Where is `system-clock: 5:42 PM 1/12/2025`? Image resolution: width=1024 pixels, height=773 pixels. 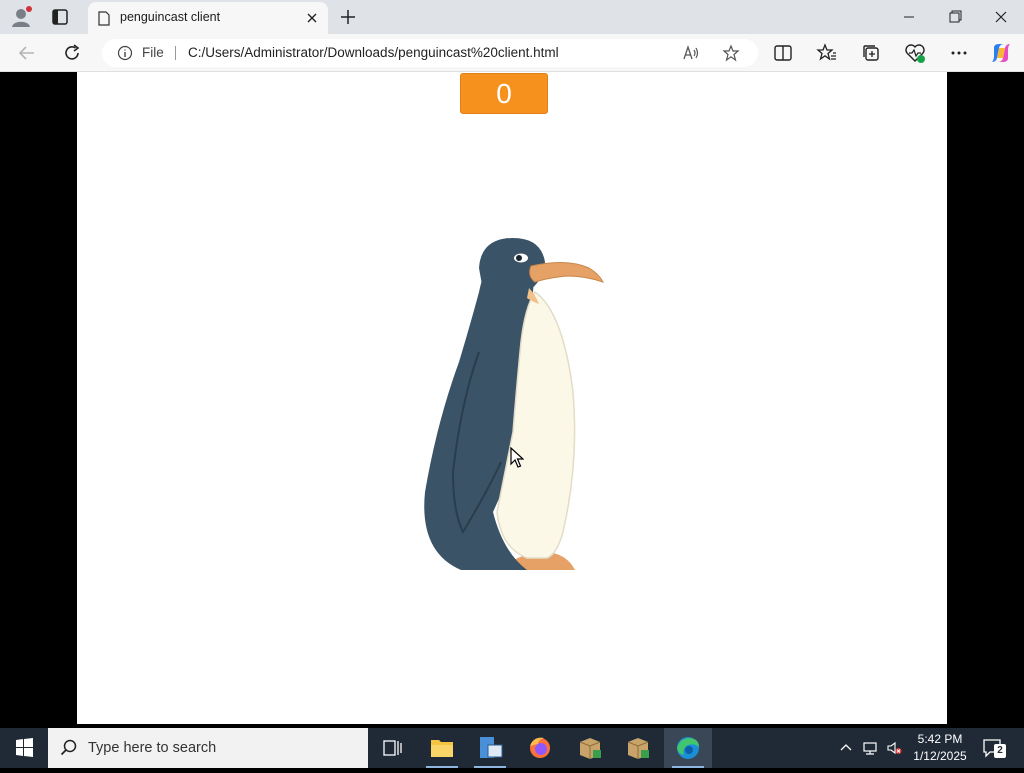 system-clock: 5:42 PM 1/12/2025 is located at coordinates (940, 748).